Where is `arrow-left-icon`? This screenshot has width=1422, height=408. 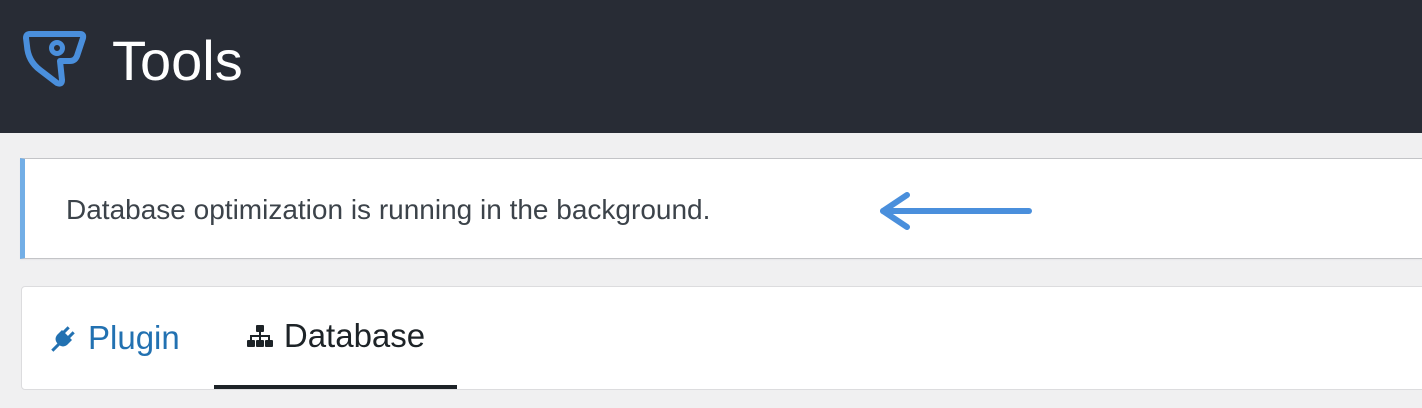 arrow-left-icon is located at coordinates (956, 211).